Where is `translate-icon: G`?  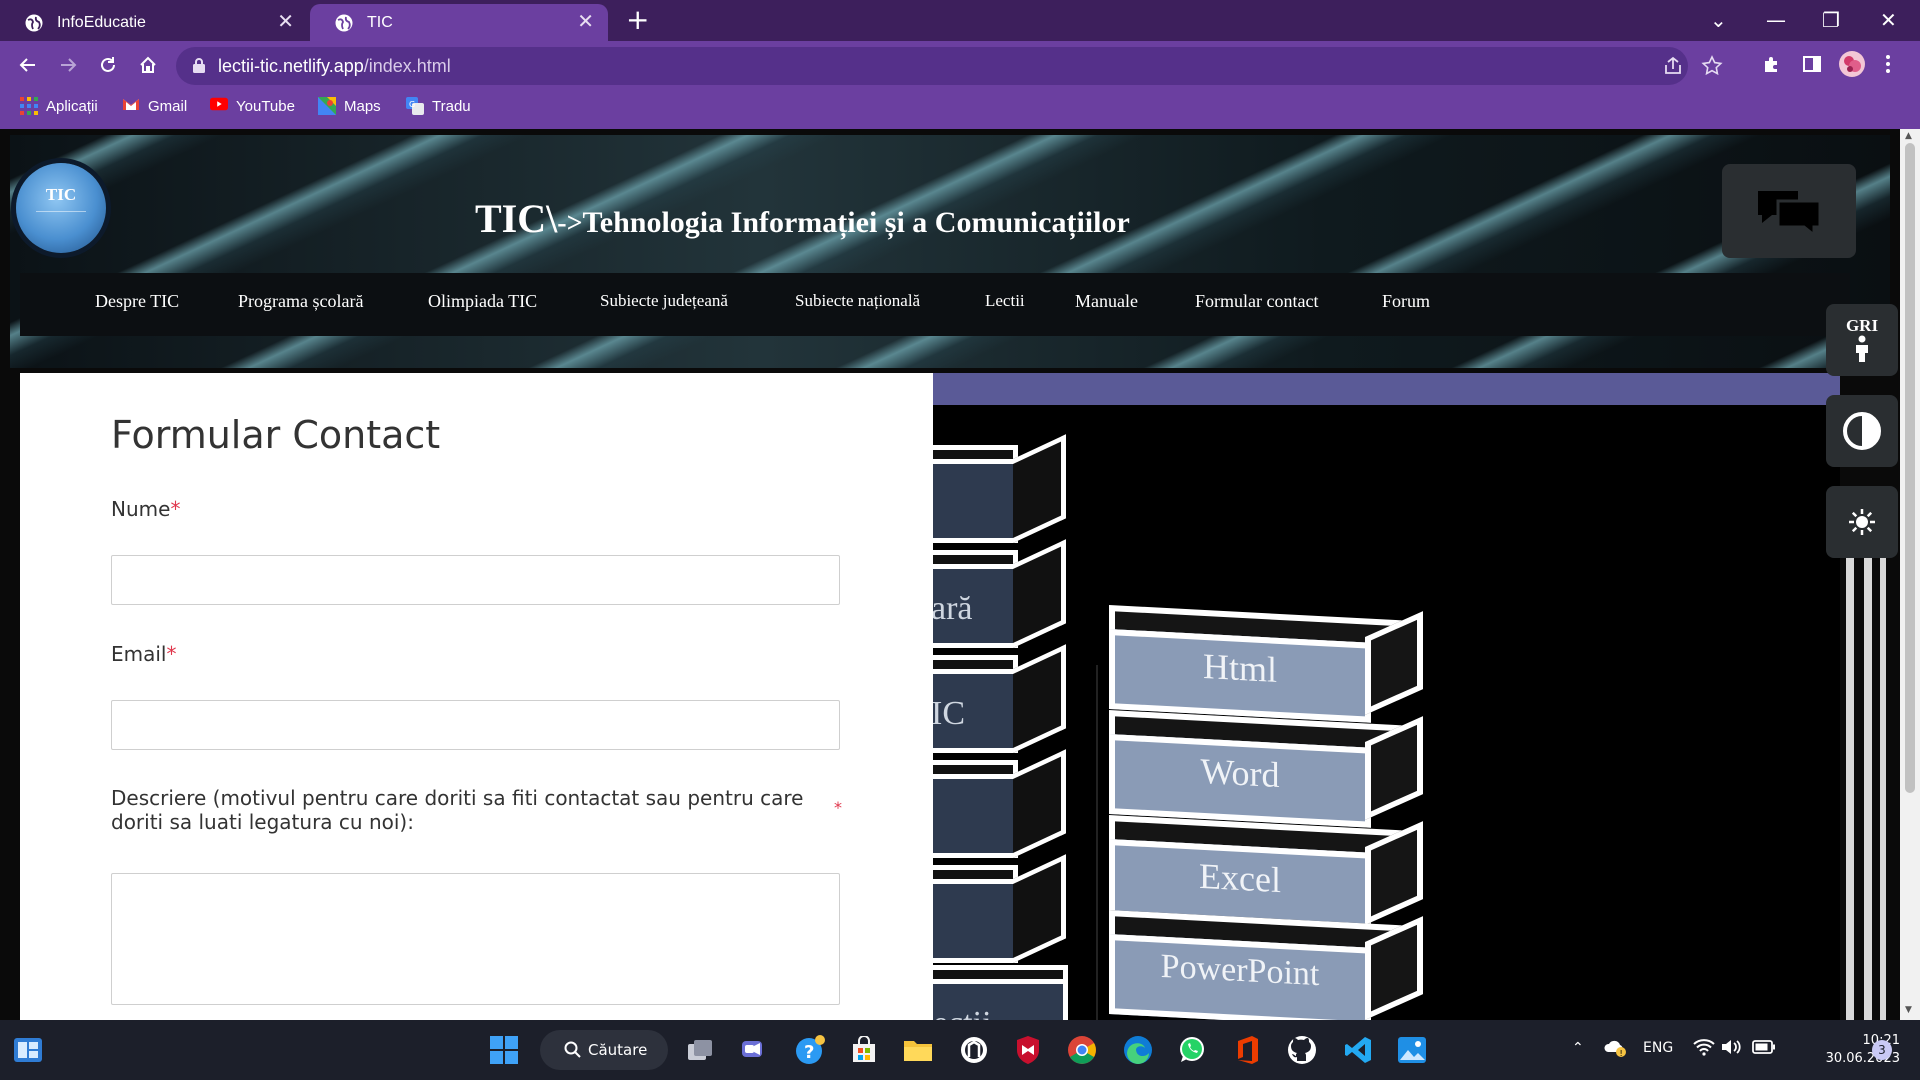 translate-icon: G is located at coordinates (415, 106).